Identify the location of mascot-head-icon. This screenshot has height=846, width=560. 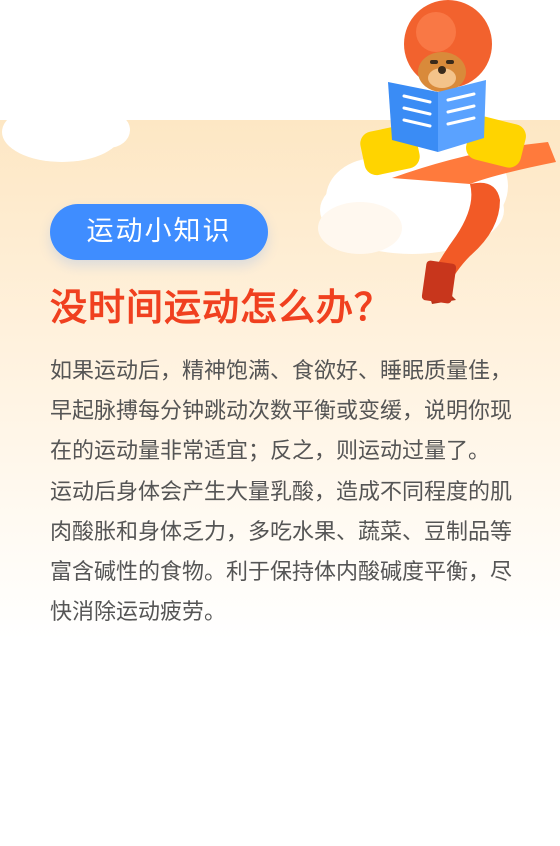
(448, 46).